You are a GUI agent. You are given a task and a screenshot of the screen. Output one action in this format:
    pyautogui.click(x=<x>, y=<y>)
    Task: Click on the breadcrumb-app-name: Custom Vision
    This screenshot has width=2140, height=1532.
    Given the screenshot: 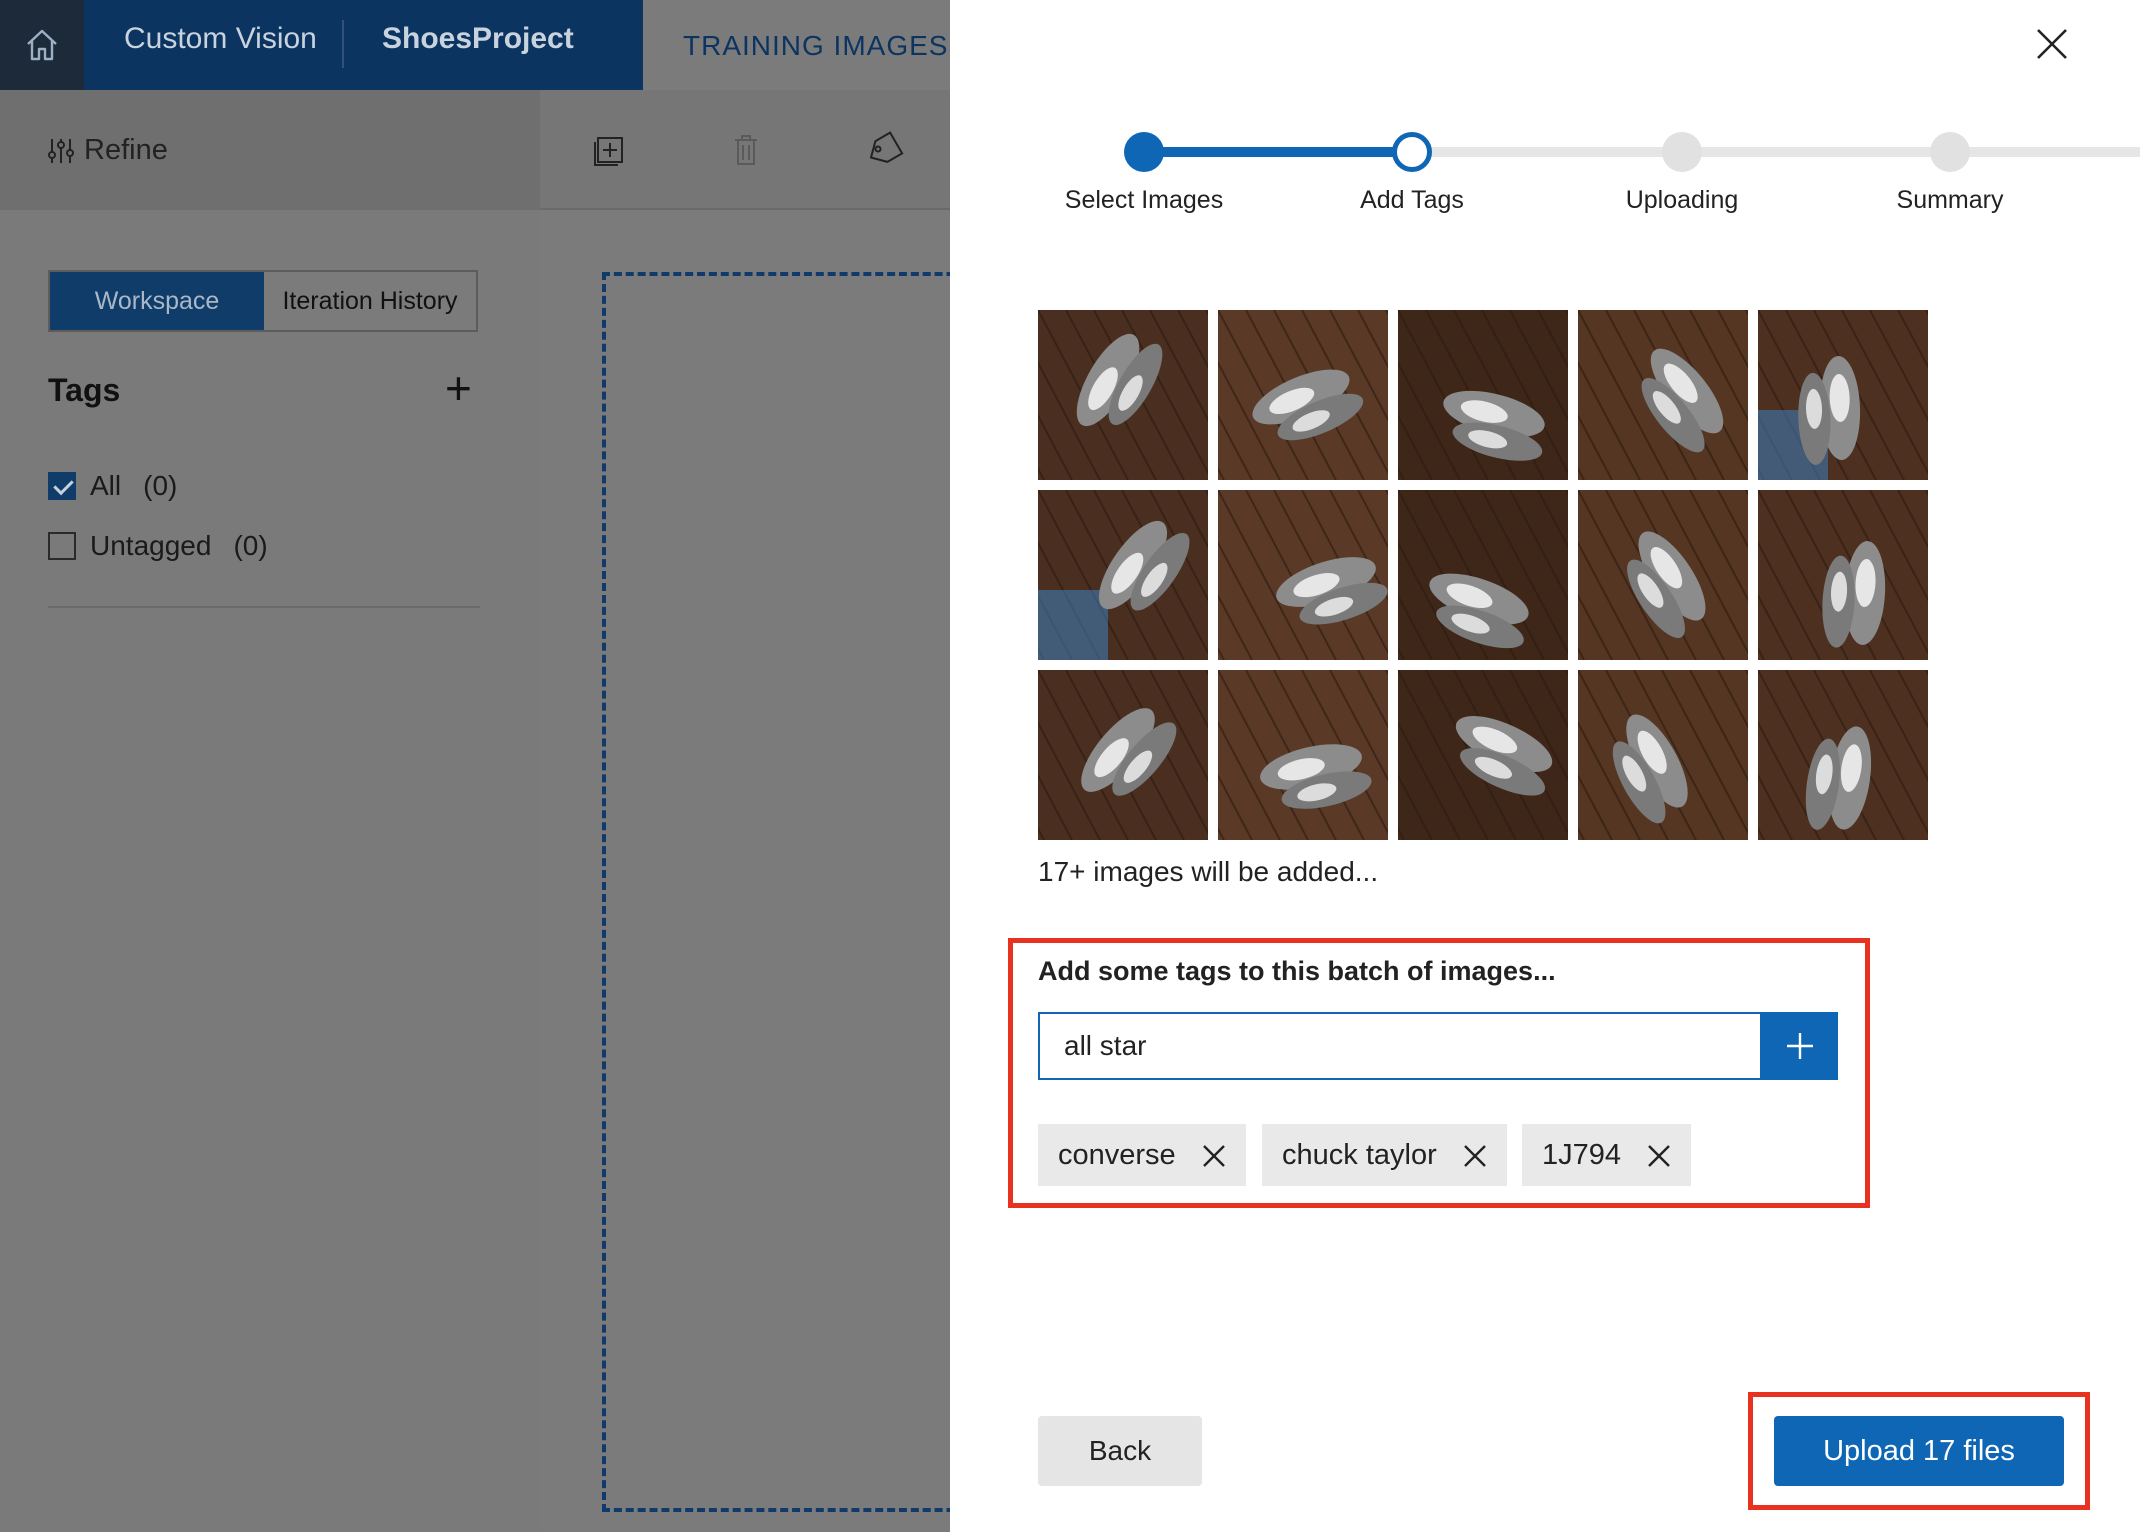 What is the action you would take?
    pyautogui.click(x=220, y=39)
    